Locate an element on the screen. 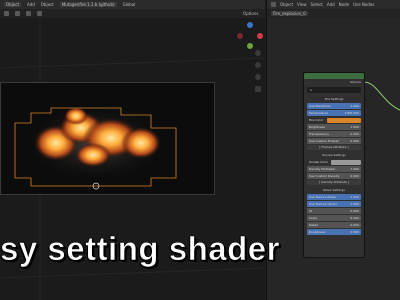 The height and width of the screenshot is (300, 400). move-icon is located at coordinates (17, 13).